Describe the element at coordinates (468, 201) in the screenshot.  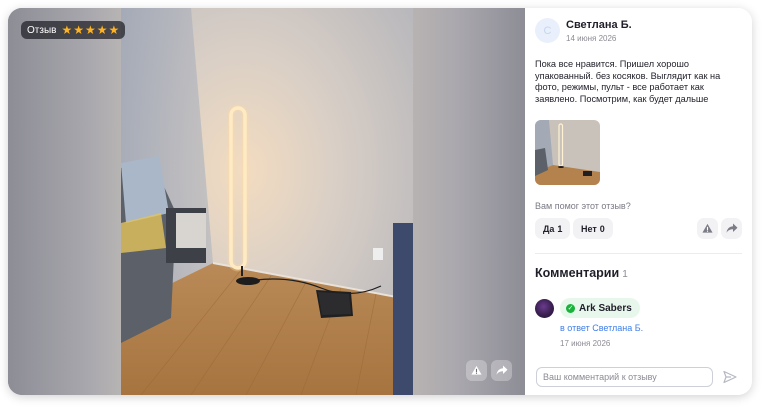
I see `photo-blur-right` at that location.